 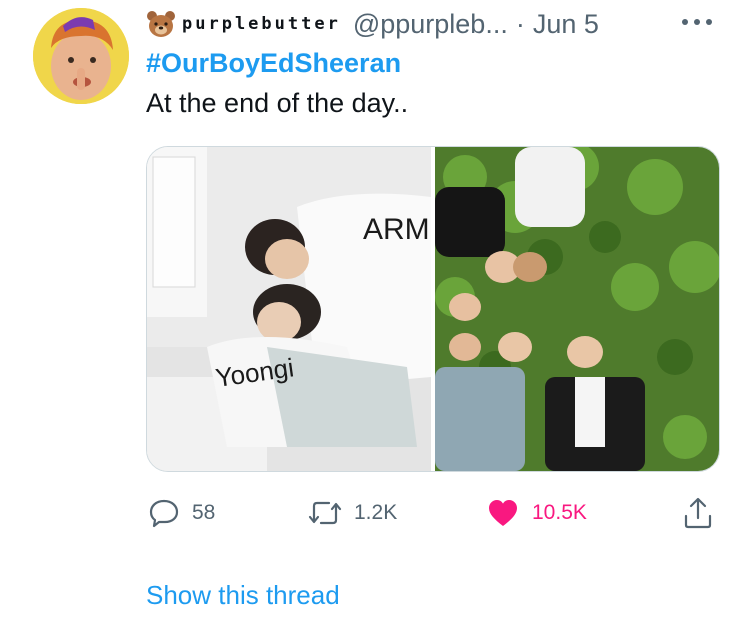 I want to click on hashtag-link: #OurBoyEdSheeran, so click(x=273, y=63).